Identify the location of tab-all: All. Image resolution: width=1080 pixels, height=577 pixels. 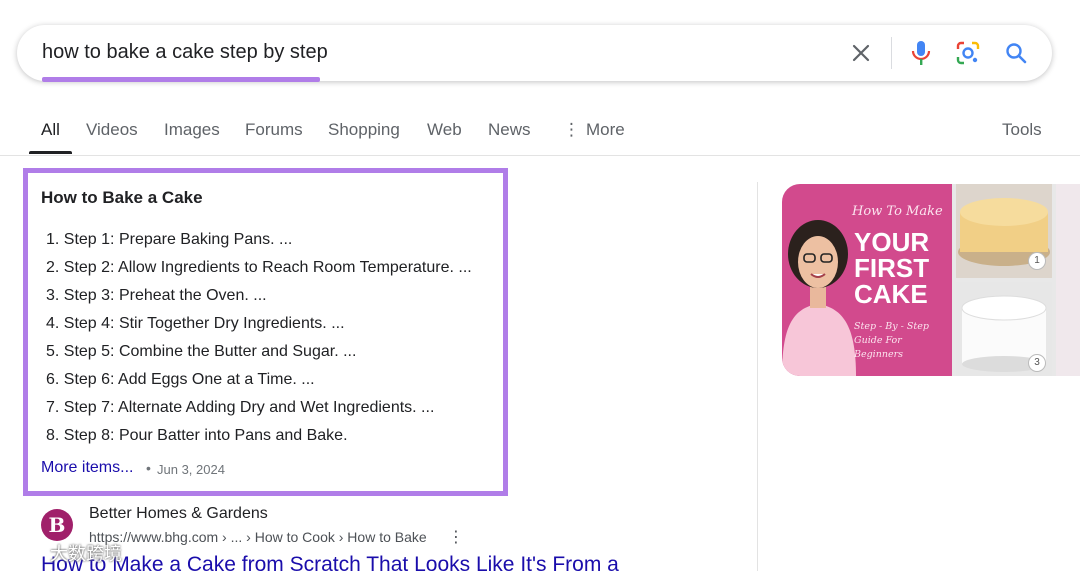
(50, 130).